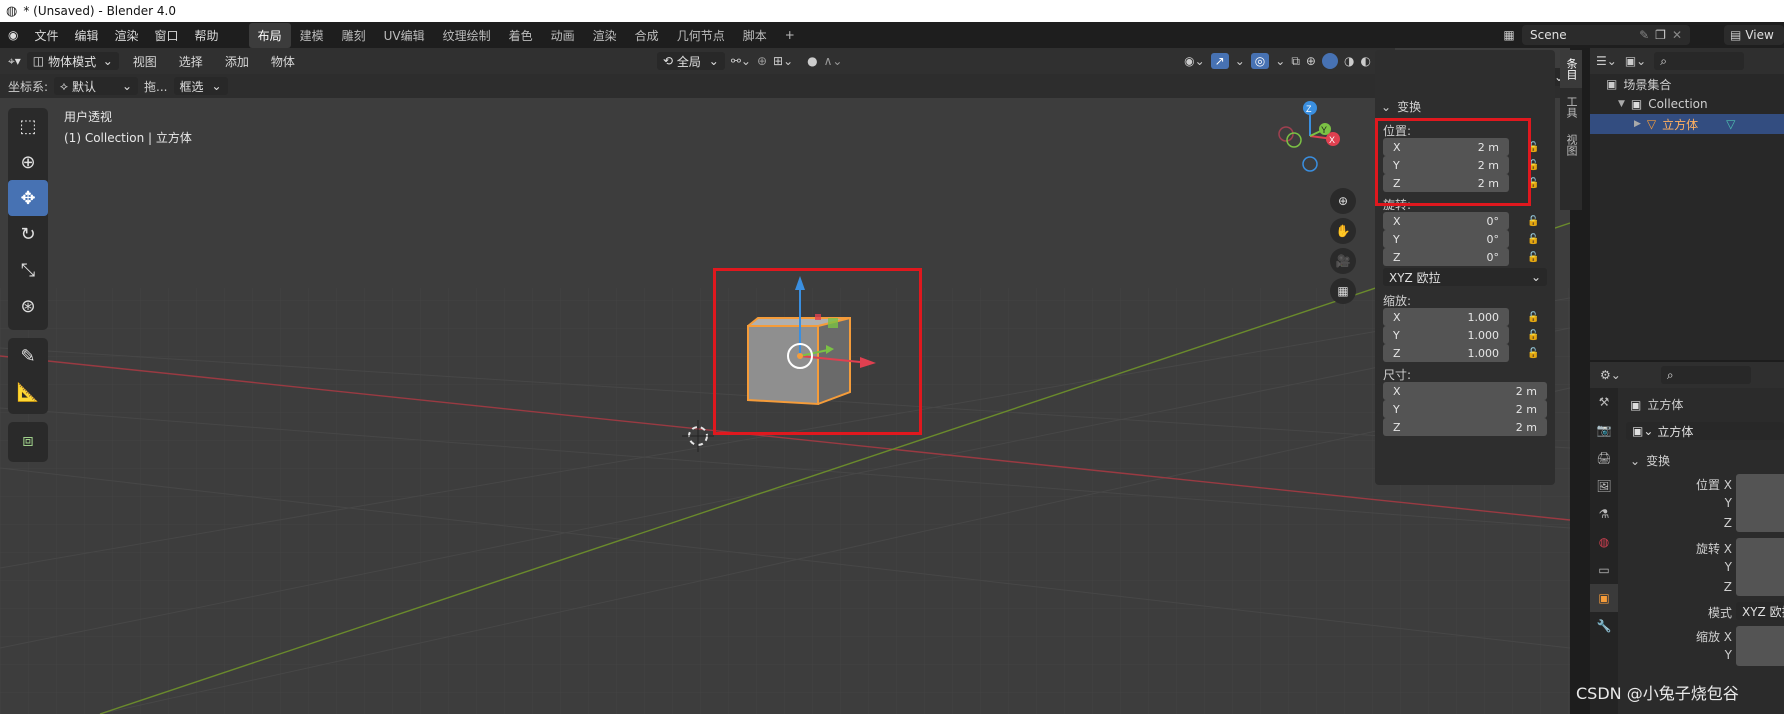 The width and height of the screenshot is (1784, 714). What do you see at coordinates (1509, 35) in the screenshot?
I see `scene-selector-icon: ▦` at bounding box center [1509, 35].